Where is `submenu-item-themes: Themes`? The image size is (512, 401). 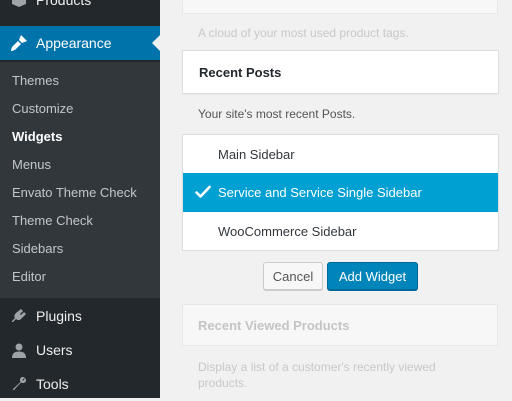
submenu-item-themes: Themes is located at coordinates (35, 81).